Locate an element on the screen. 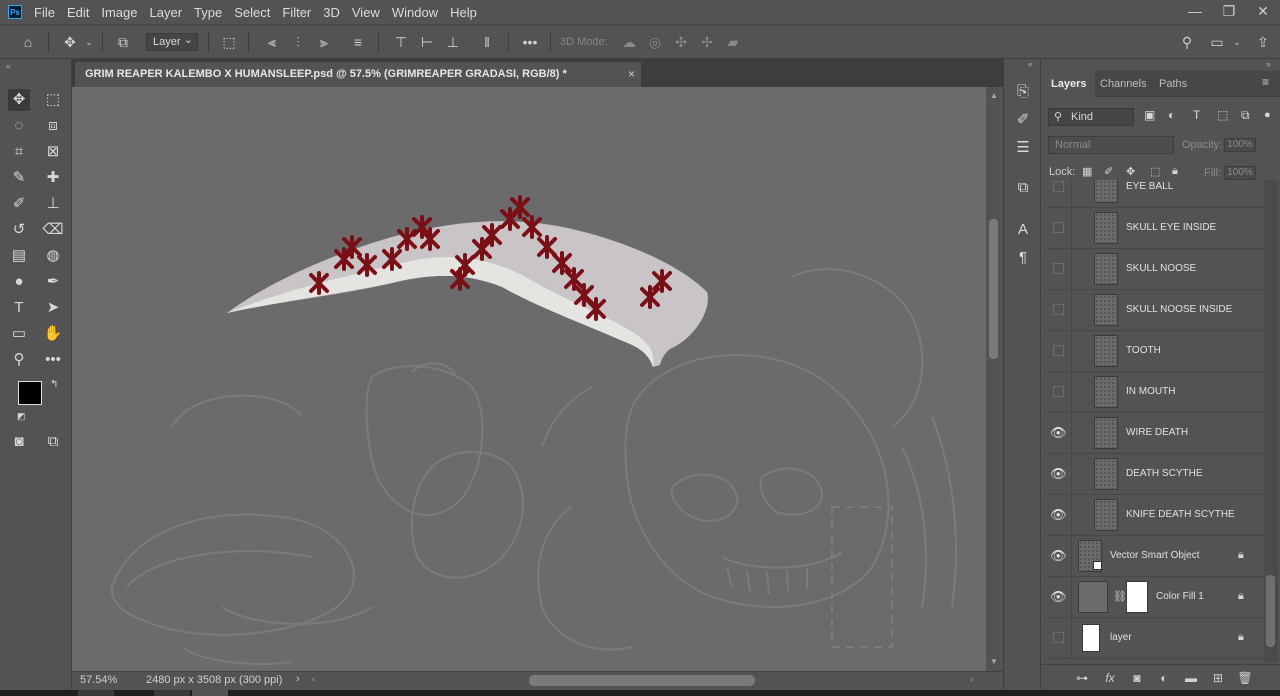 Image resolution: width=1280 pixels, height=696 pixels. layer-name: Vector Smart Object is located at coordinates (1154, 556).